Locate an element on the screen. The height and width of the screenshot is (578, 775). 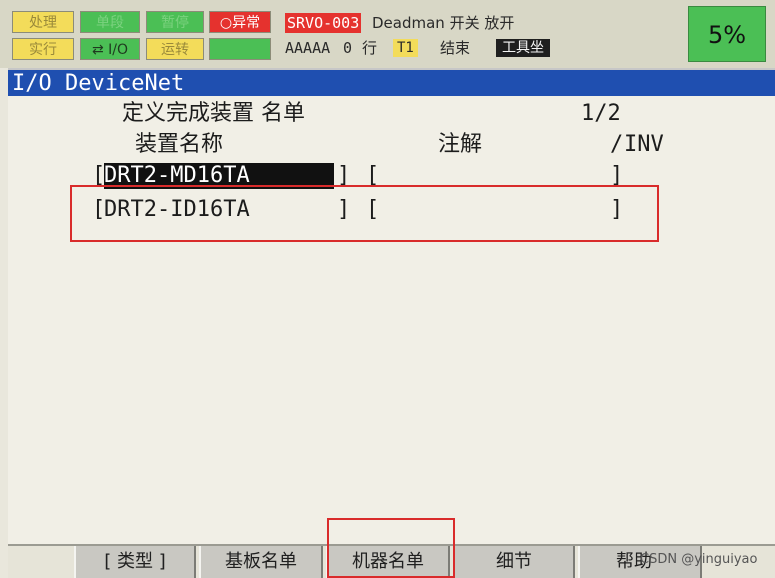
frame-badge: 工具坐 is located at coordinates (523, 48).